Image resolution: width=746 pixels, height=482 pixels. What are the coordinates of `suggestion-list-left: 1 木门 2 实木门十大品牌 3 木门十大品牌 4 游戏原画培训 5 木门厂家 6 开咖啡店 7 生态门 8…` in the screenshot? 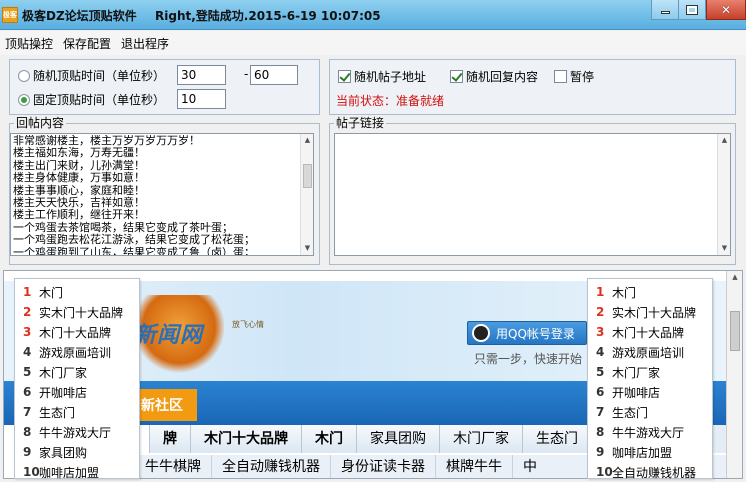 It's located at (77, 380).